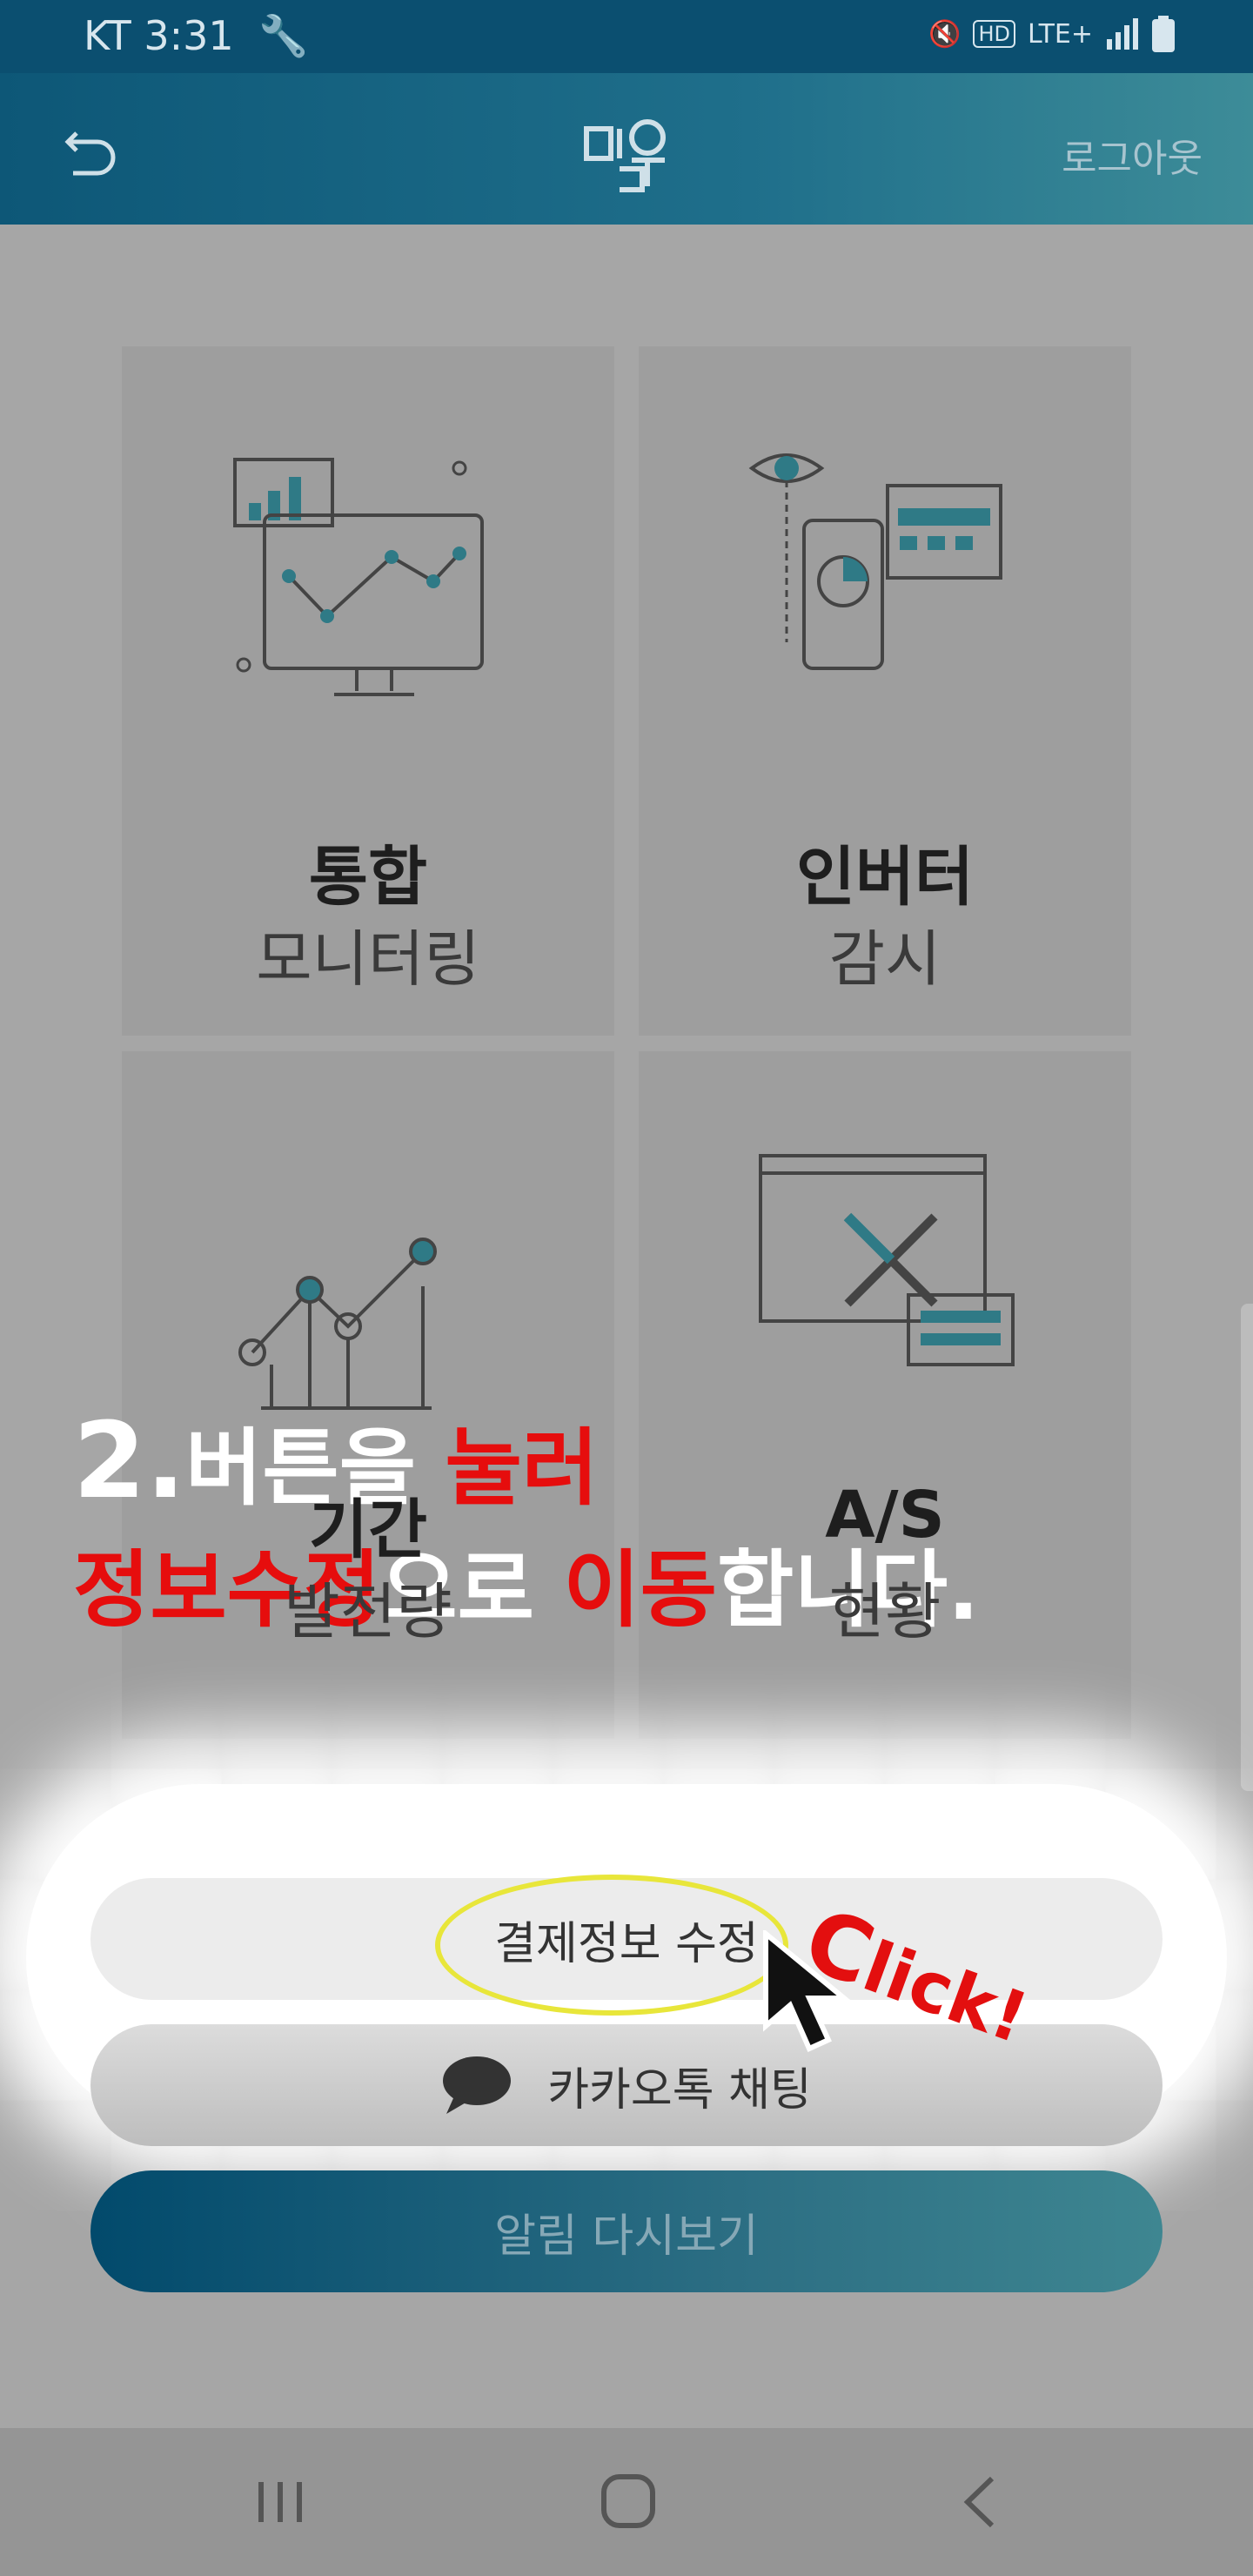 This screenshot has height=2576, width=1253. Describe the element at coordinates (368, 959) in the screenshot. I see `tile-subtitle: 모니터링` at that location.